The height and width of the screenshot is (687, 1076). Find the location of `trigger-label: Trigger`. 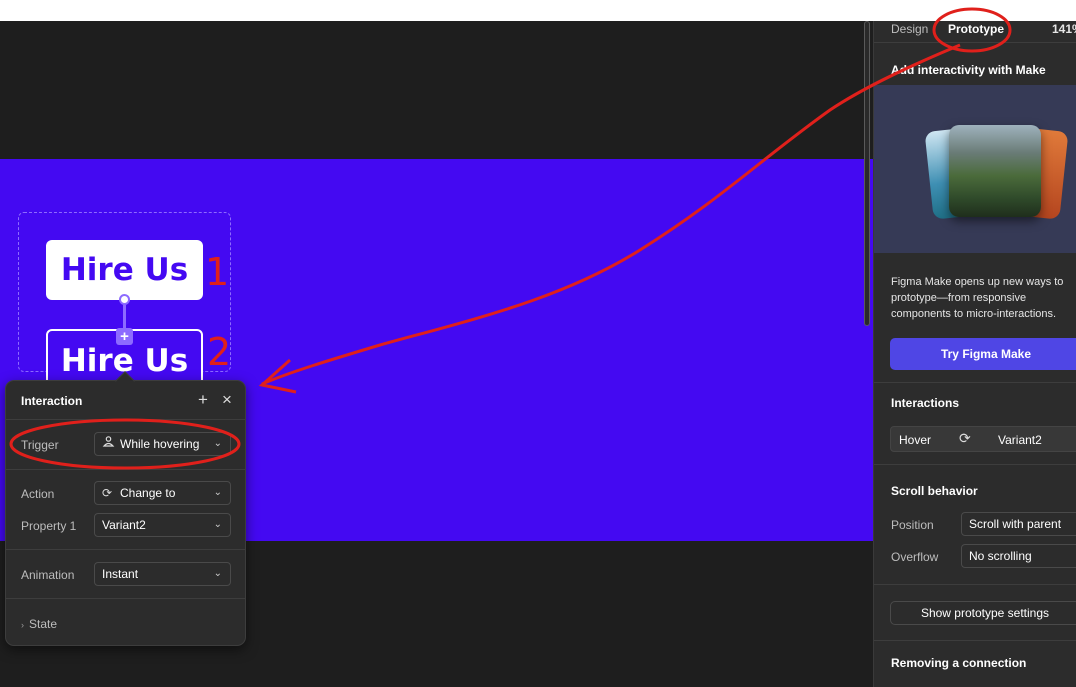

trigger-label: Trigger is located at coordinates (40, 445).